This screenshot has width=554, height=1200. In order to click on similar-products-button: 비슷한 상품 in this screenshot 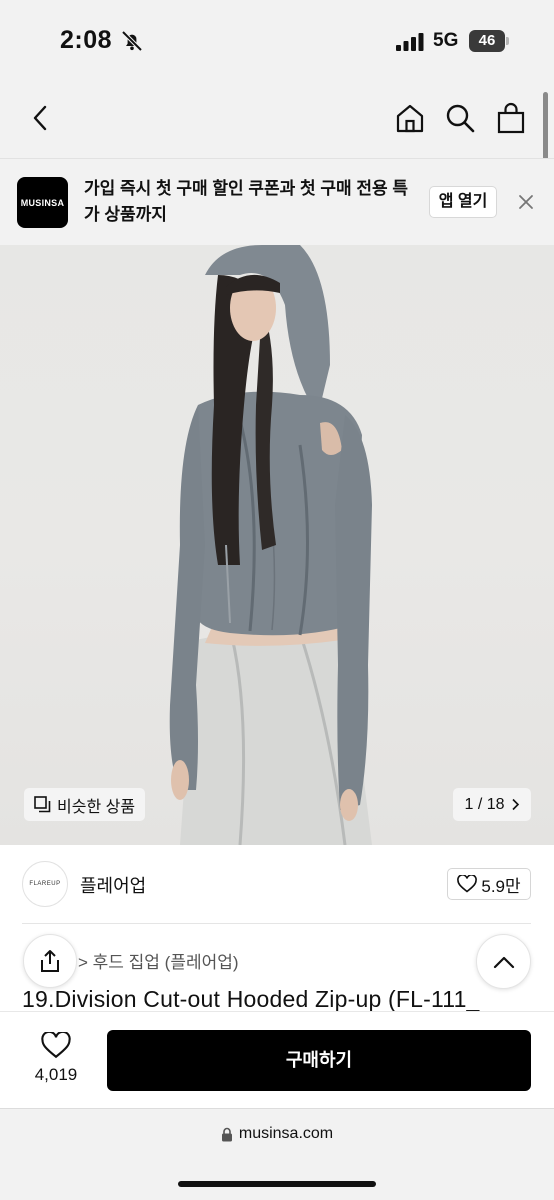, I will do `click(85, 804)`.